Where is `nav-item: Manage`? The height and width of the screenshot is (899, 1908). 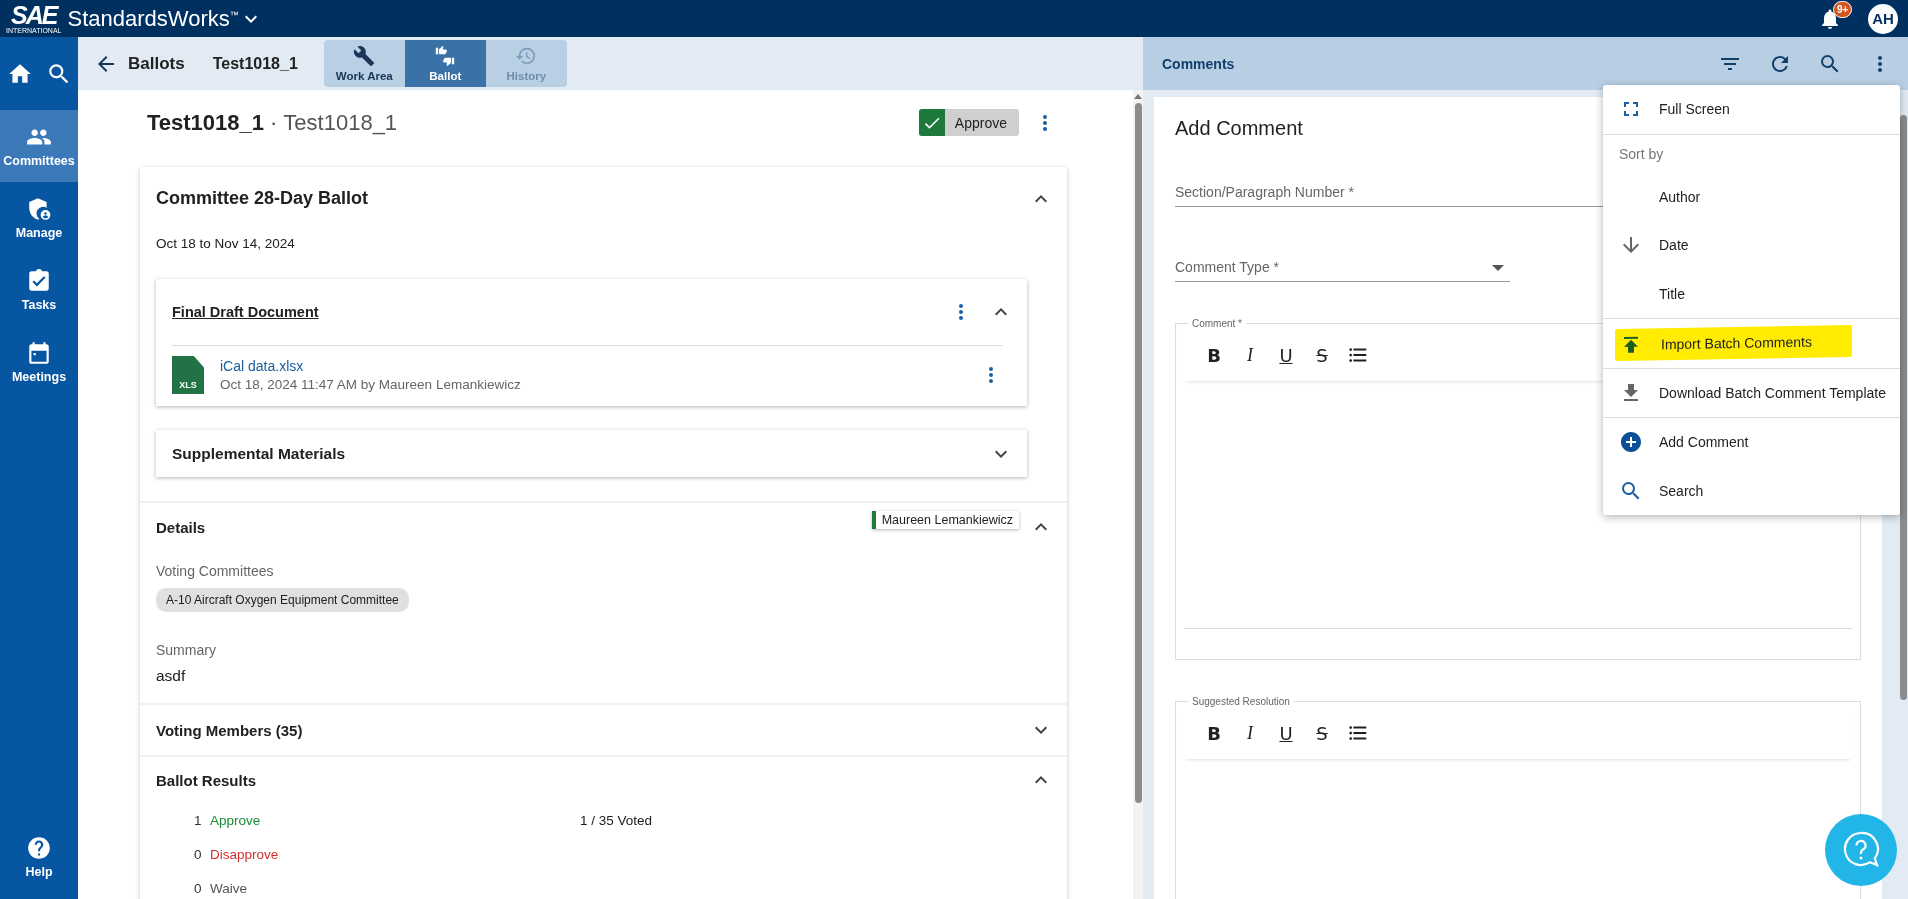
nav-item: Manage is located at coordinates (39, 218).